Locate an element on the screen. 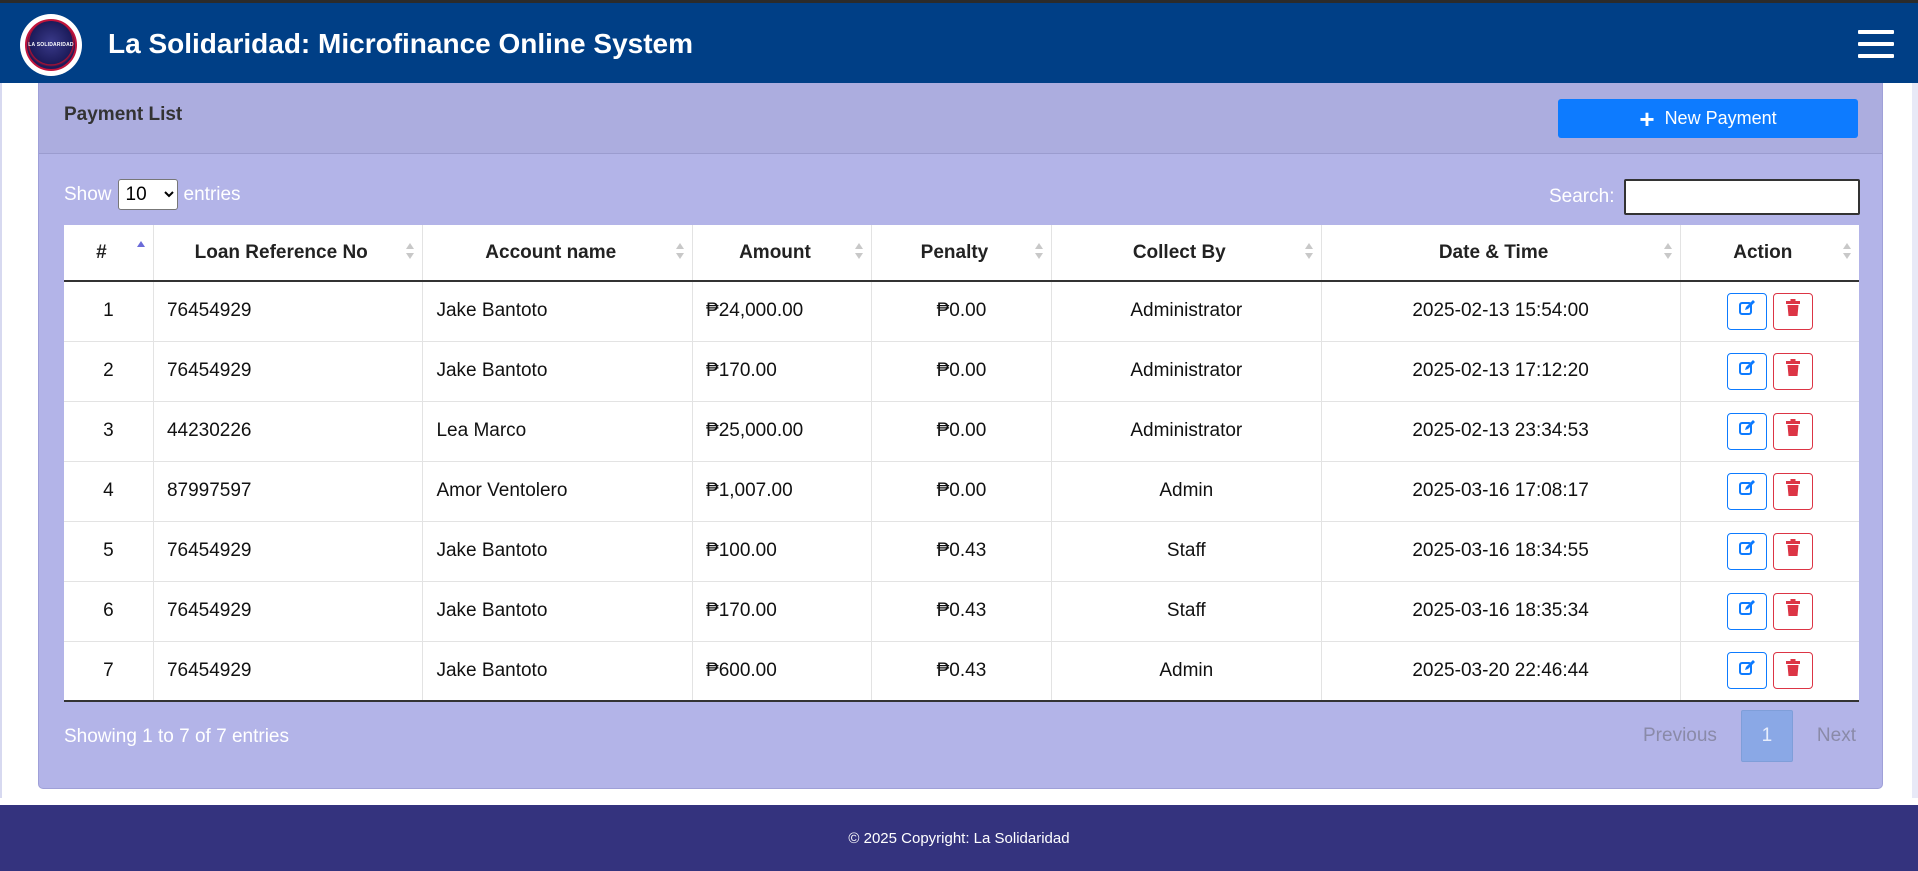 This screenshot has height=871, width=1918. show-label: Show is located at coordinates (88, 194).